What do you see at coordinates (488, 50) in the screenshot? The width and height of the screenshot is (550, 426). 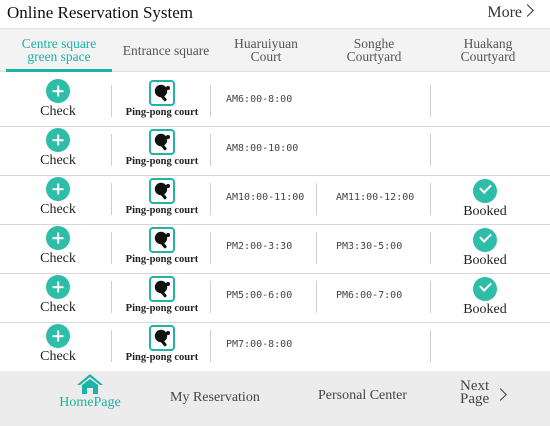 I see `tab-huakang-courtyard: Huakang Courtyard` at bounding box center [488, 50].